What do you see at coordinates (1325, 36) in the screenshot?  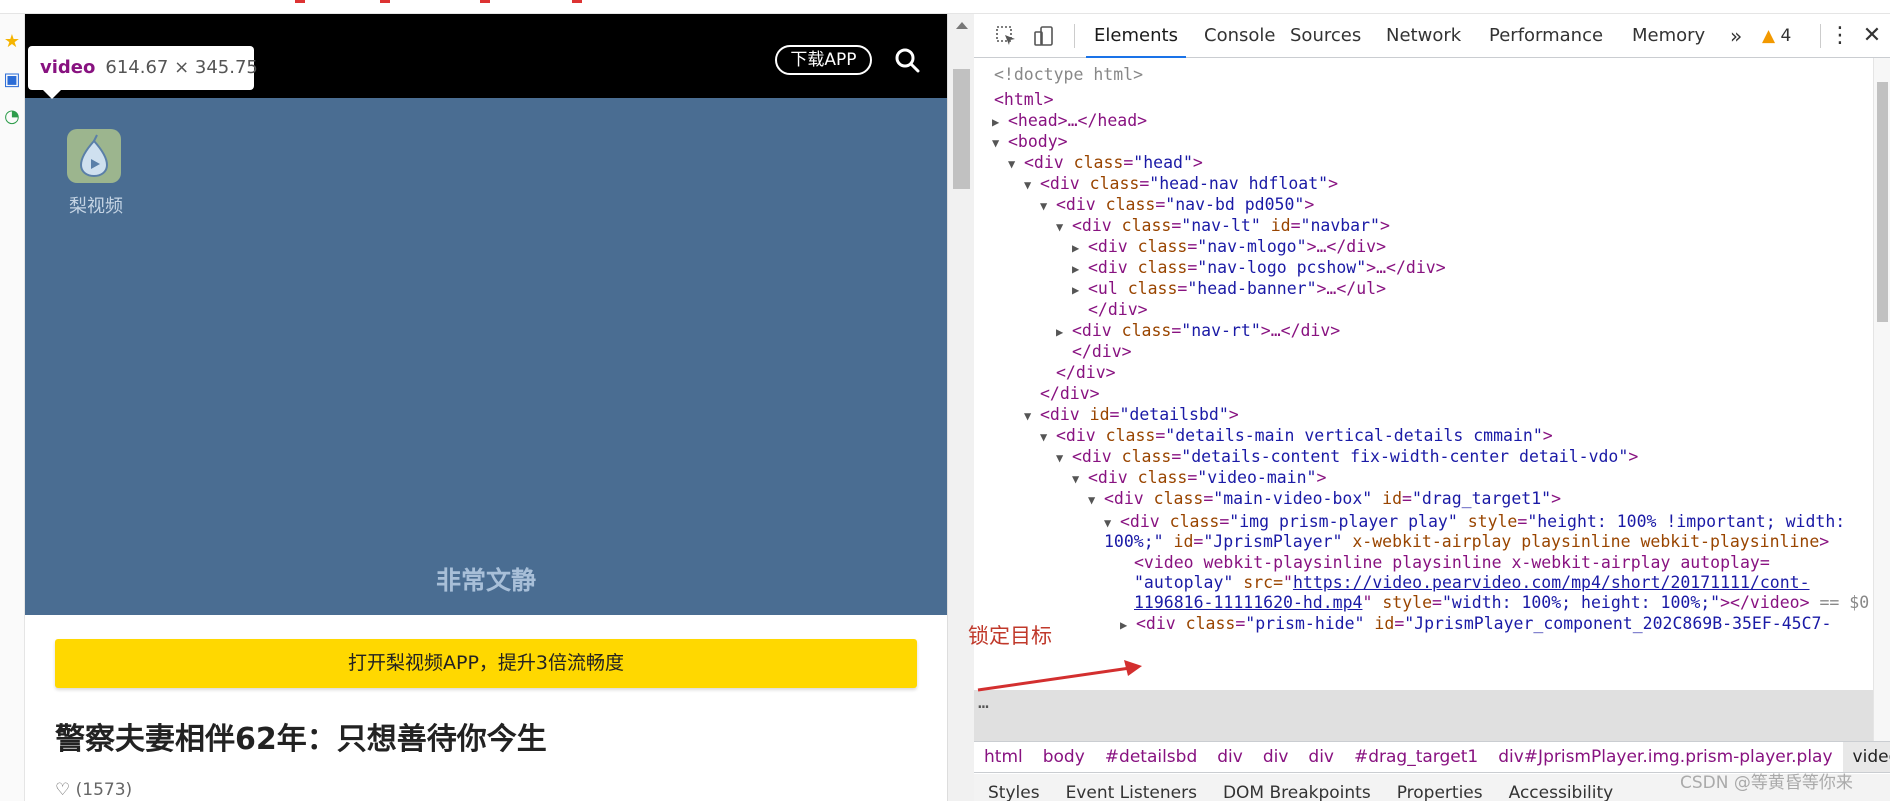 I see `tab-sources: Sources` at bounding box center [1325, 36].